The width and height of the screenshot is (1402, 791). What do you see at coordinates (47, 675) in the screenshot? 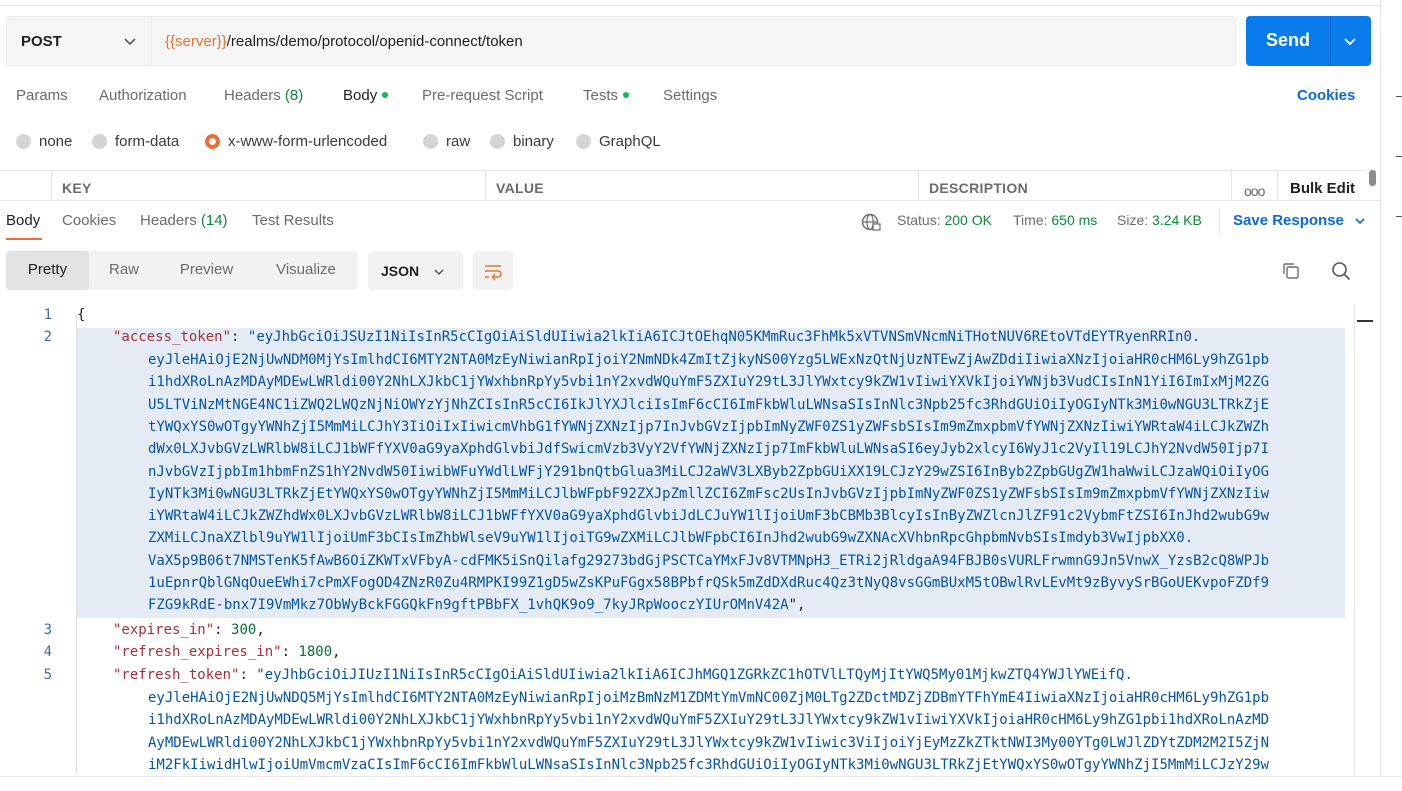
I see `line-number: 5` at bounding box center [47, 675].